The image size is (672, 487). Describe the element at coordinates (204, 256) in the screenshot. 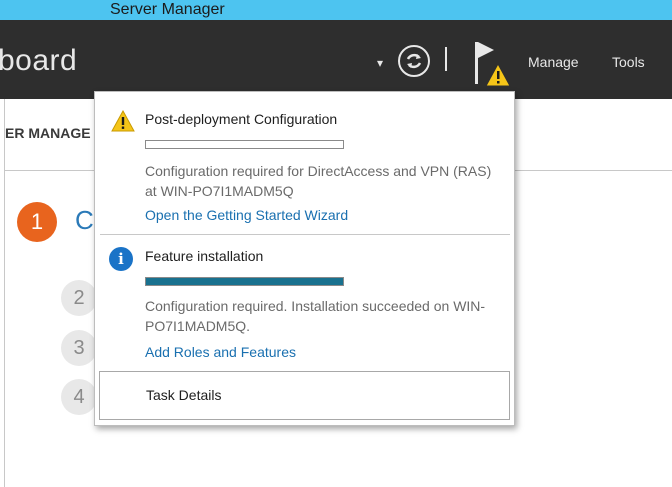

I see `notification-heading: Feature installation` at that location.